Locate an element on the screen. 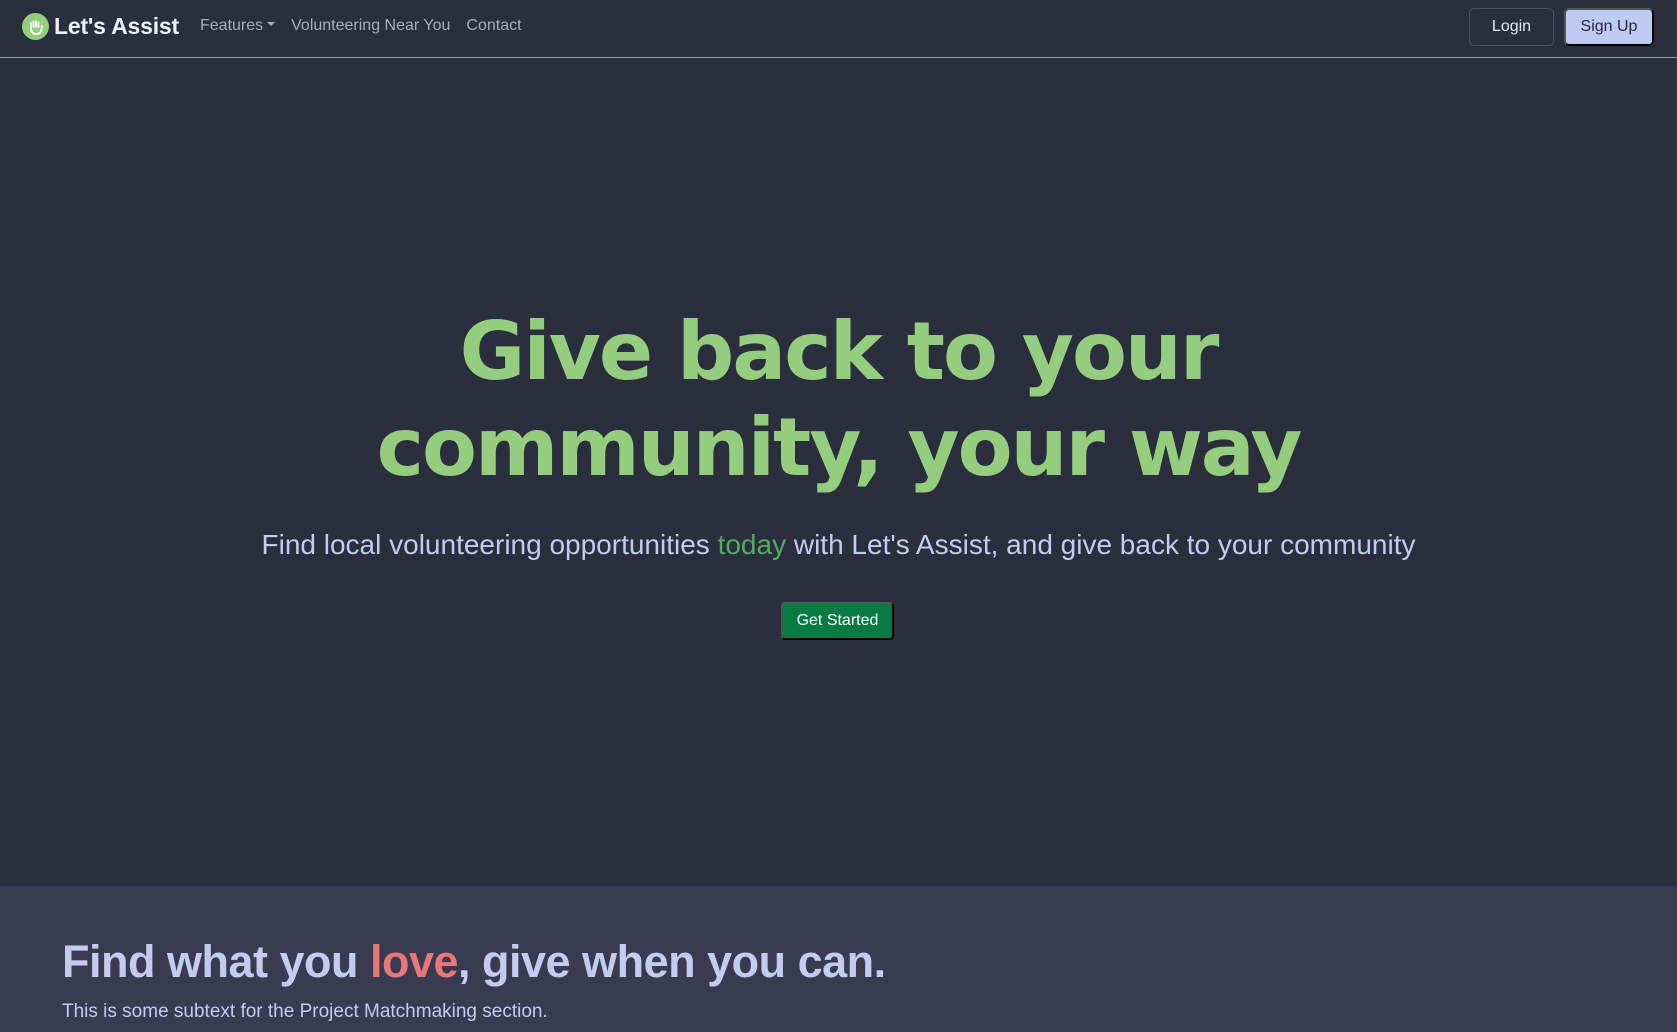 Image resolution: width=1677 pixels, height=1032 pixels. login-button: Login is located at coordinates (1511, 27).